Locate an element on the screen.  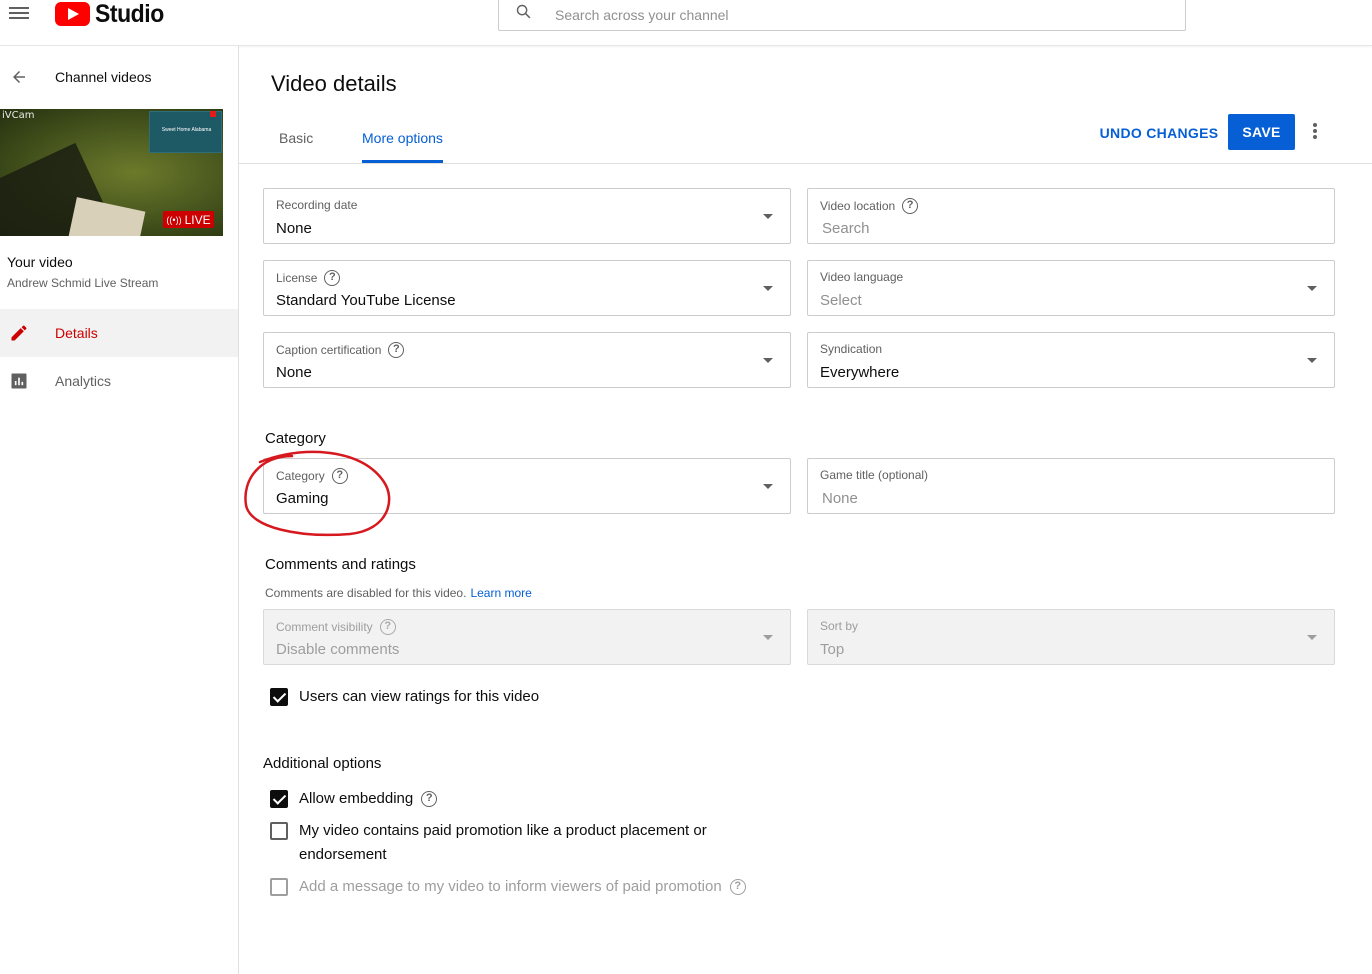
view-ratings-row: Users can view ratings for this video is located at coordinates (404, 698).